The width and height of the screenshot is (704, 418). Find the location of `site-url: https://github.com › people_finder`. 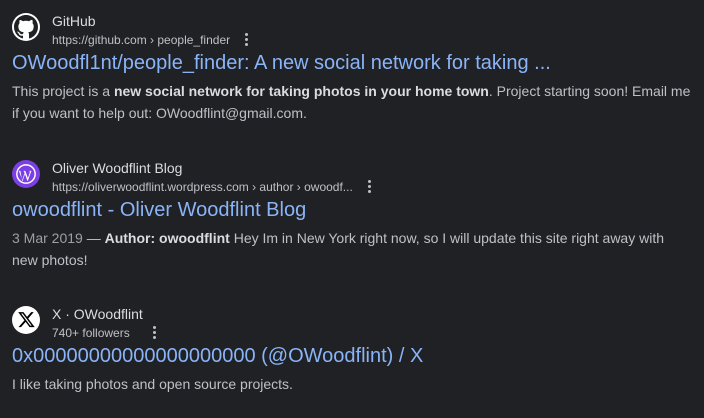

site-url: https://github.com › people_finder is located at coordinates (152, 40).